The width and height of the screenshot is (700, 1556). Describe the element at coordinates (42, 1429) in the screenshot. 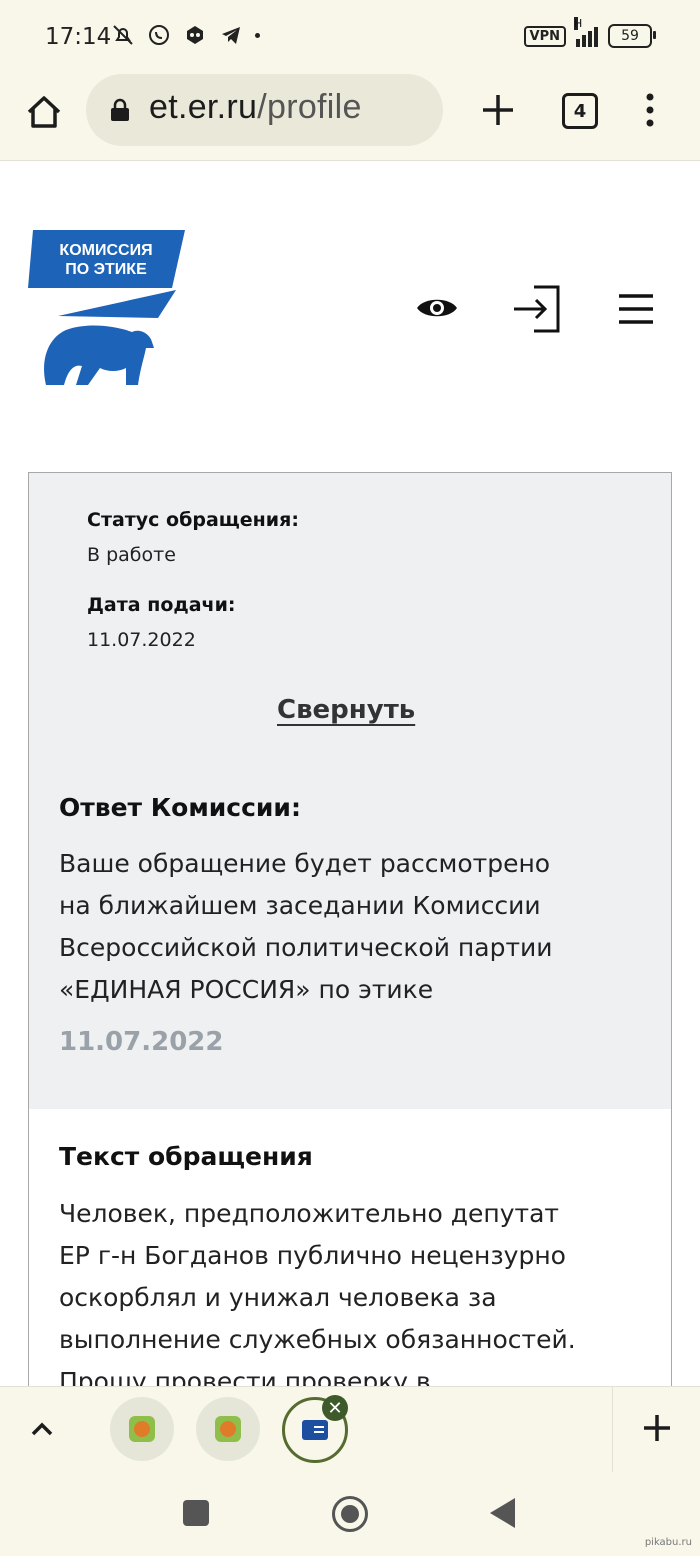

I see `chevron-up-icon` at that location.